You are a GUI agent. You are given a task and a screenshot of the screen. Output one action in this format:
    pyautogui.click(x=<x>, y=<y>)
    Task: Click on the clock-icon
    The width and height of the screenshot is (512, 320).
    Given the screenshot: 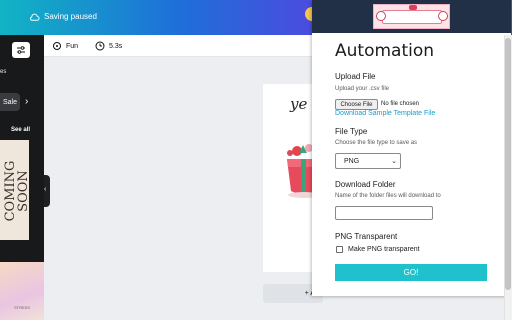 What is the action you would take?
    pyautogui.click(x=100, y=46)
    